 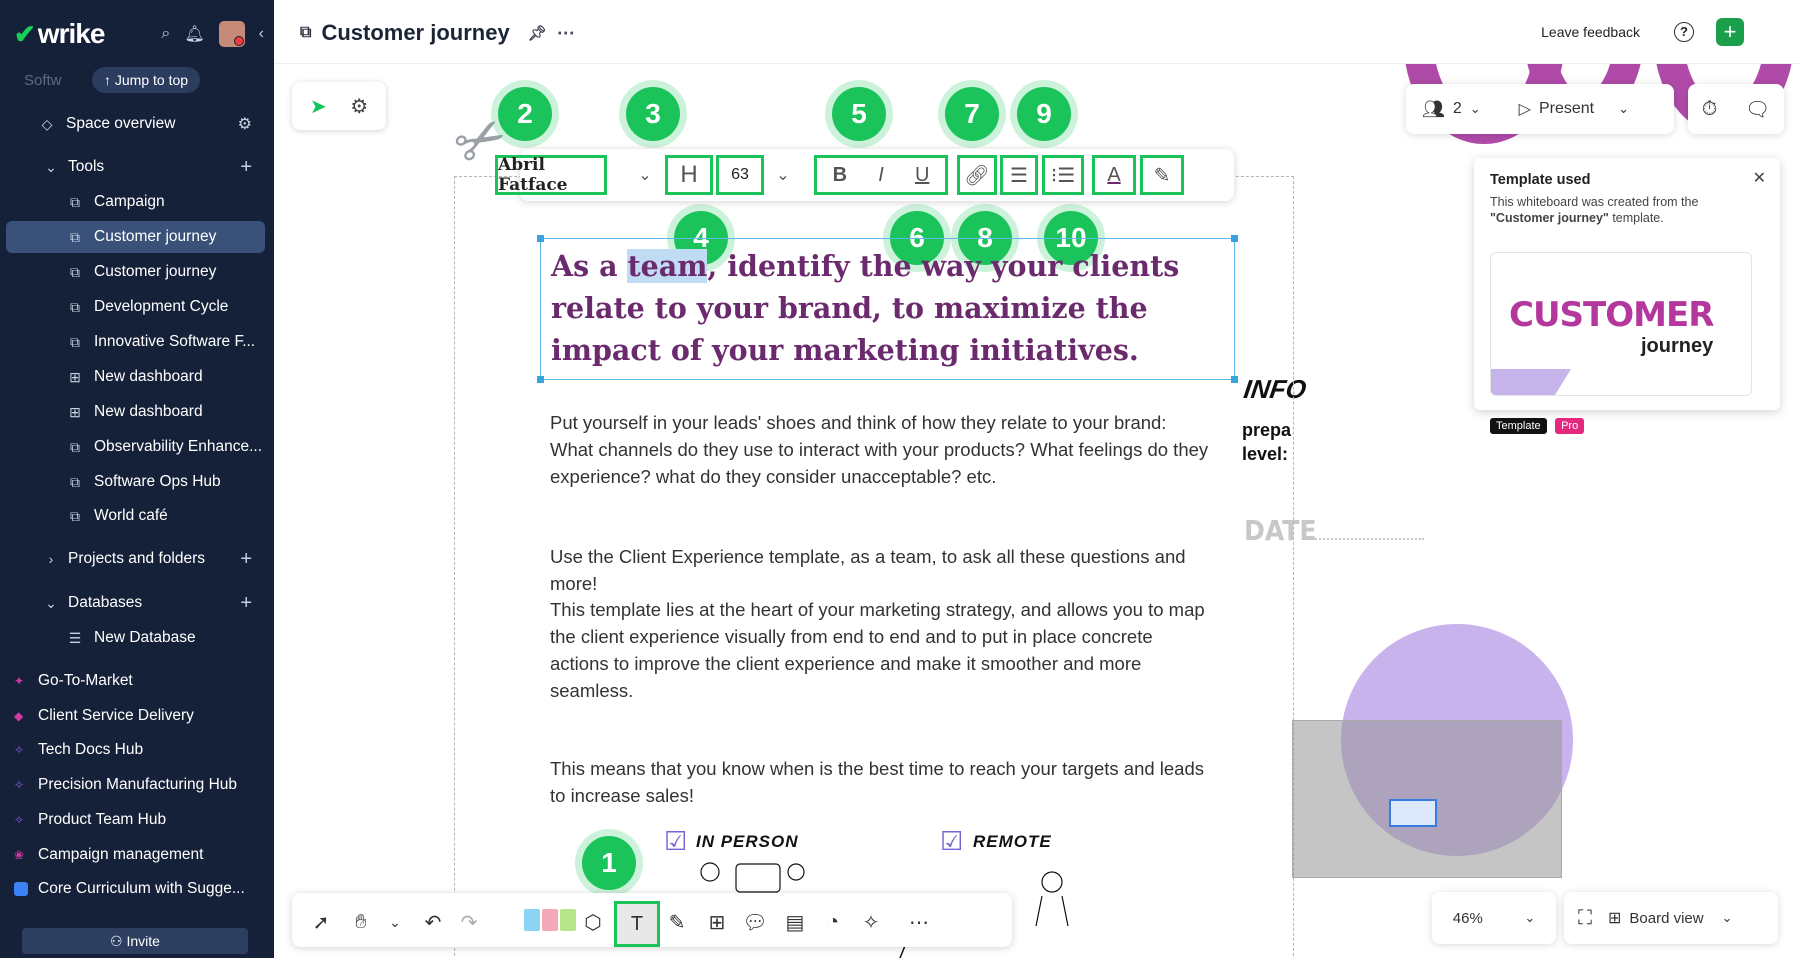 What do you see at coordinates (137, 272) in the screenshot?
I see `sidebar-item-tool: ⧉ Customer journey` at bounding box center [137, 272].